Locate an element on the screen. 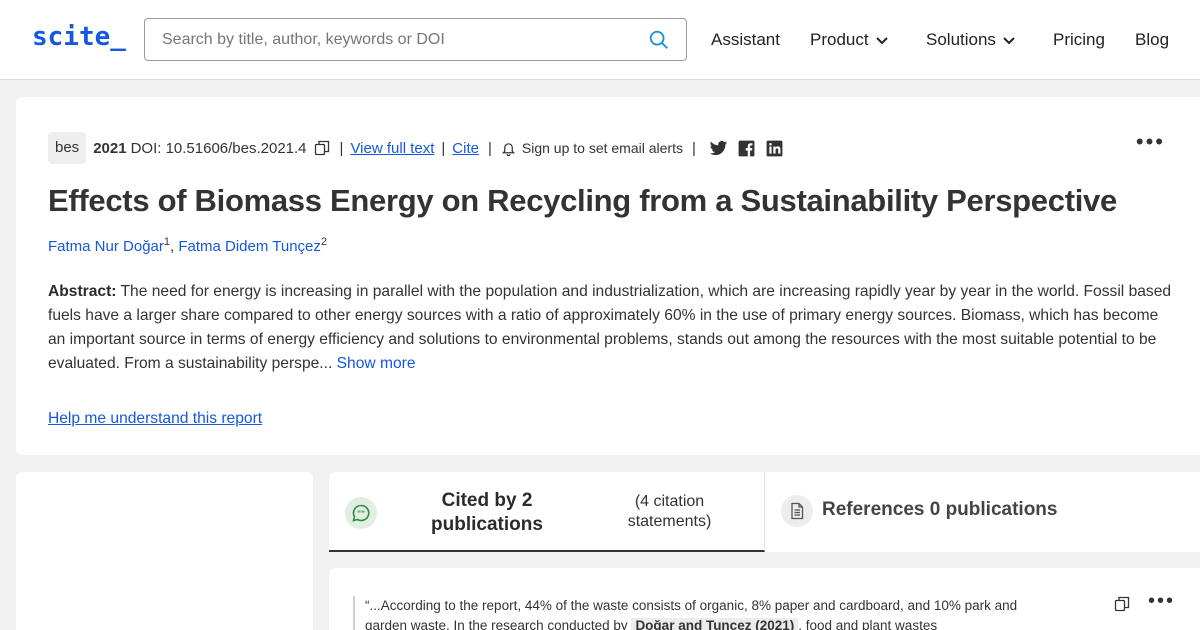  nav-product: Product is located at coordinates (849, 40).